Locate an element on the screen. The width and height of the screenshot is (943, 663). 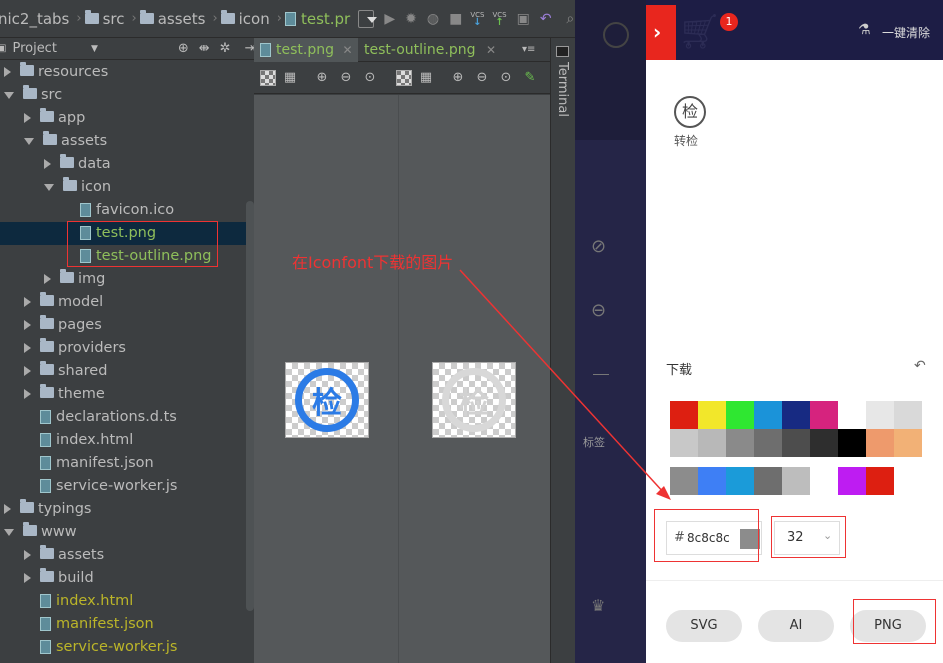
annotation-arrow is located at coordinates (565, 384).